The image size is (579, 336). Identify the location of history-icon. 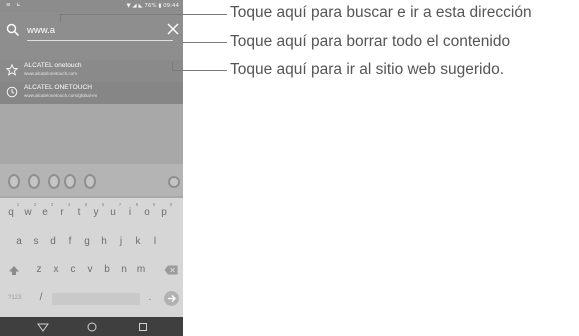
(12, 92).